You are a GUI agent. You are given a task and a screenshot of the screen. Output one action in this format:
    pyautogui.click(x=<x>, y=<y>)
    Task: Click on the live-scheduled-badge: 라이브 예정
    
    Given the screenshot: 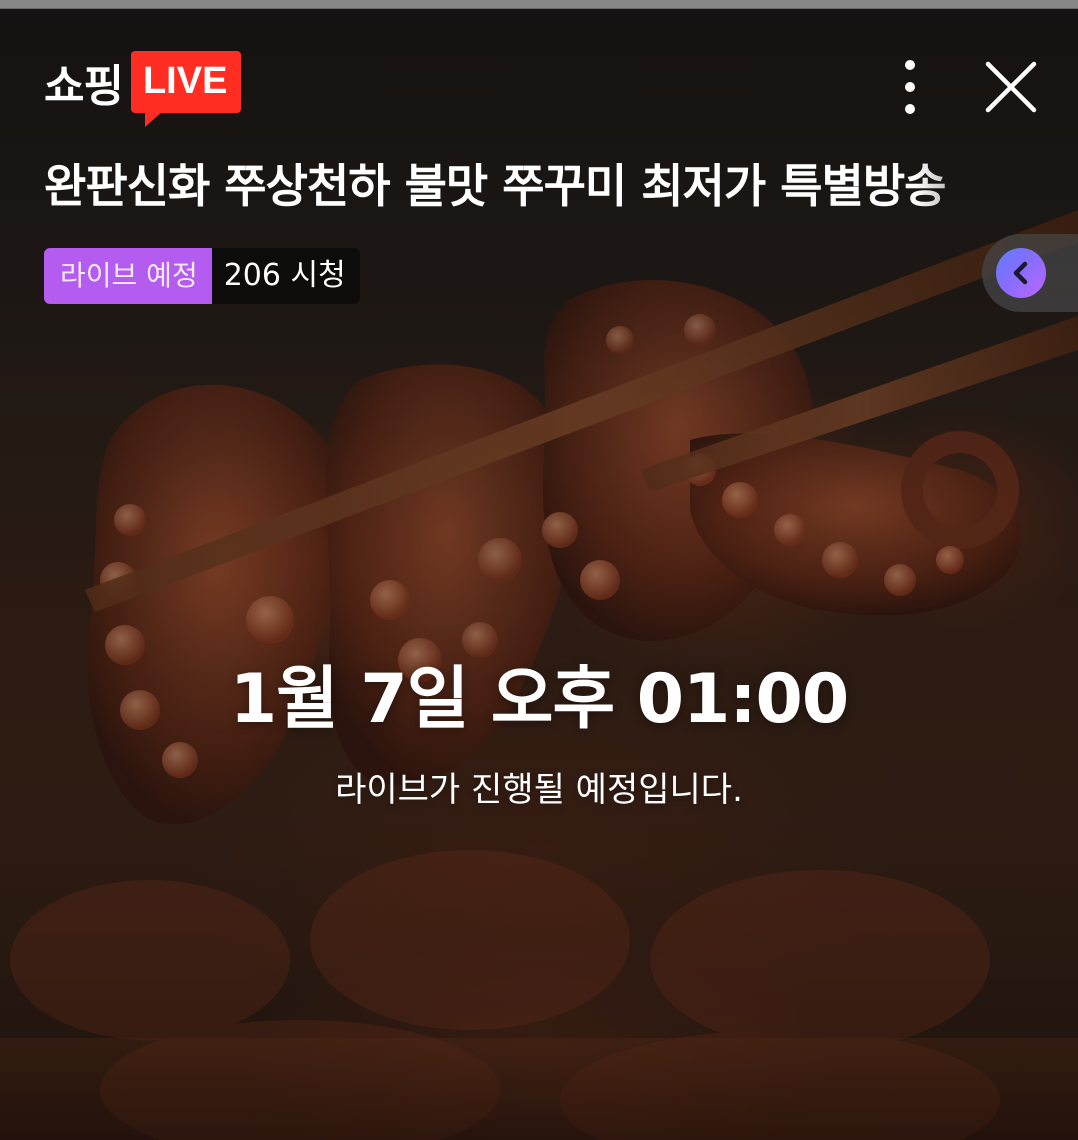 What is the action you would take?
    pyautogui.click(x=128, y=276)
    